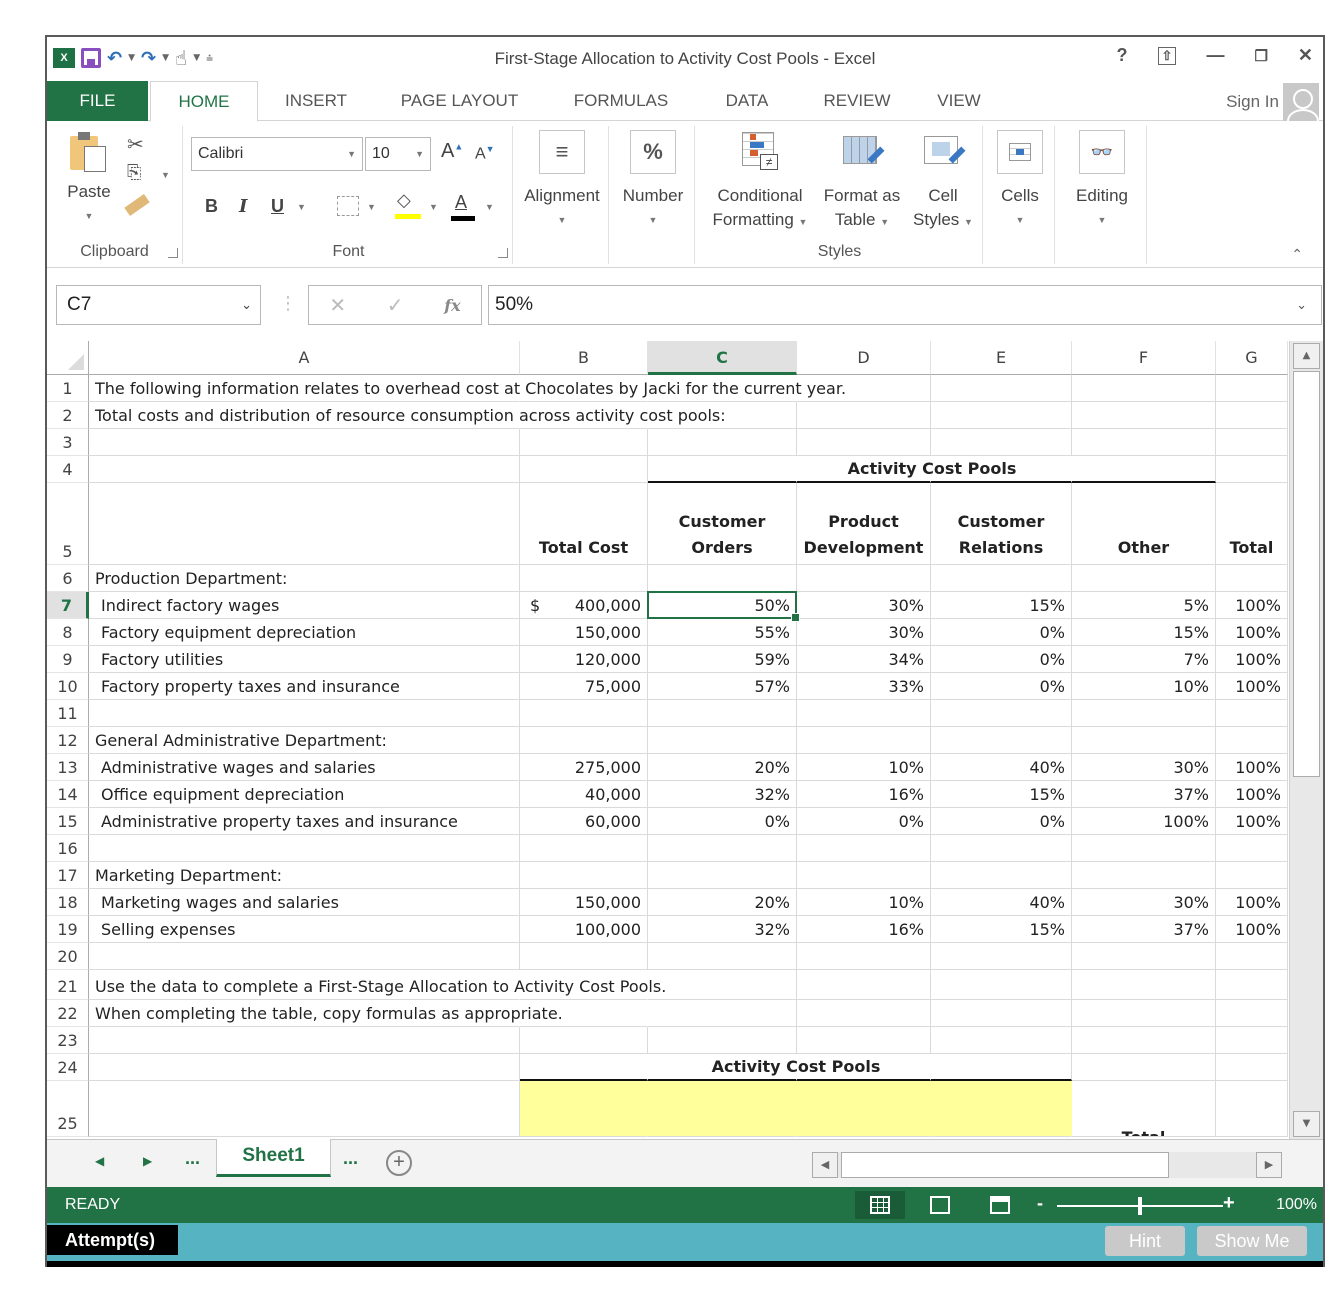  What do you see at coordinates (1001, 848) in the screenshot?
I see `cell-e16` at bounding box center [1001, 848].